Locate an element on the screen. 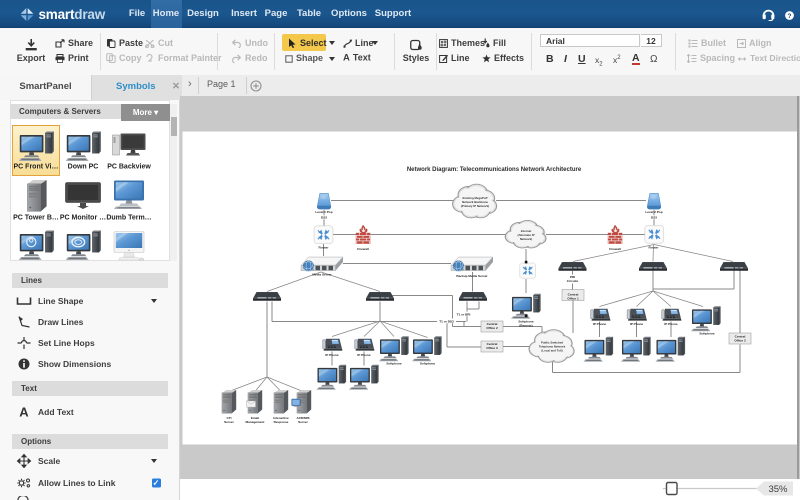  svg-text: 35% is located at coordinates (778, 489).